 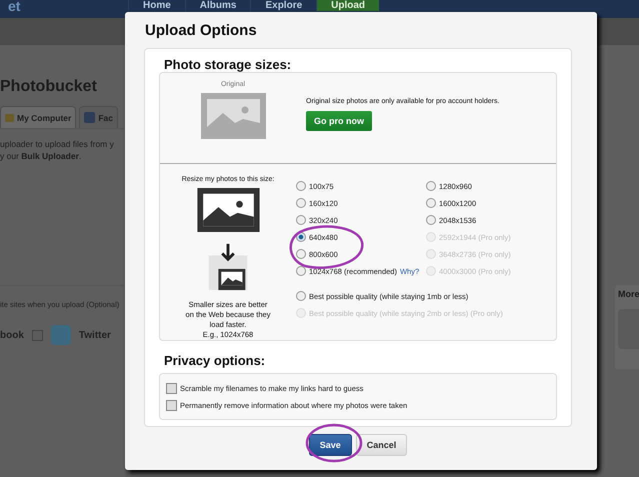 I want to click on page-heading: Photobucket, so click(x=49, y=87).